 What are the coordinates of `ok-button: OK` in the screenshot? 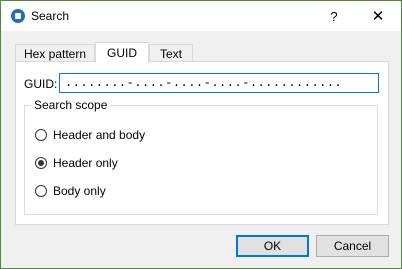 It's located at (272, 246).